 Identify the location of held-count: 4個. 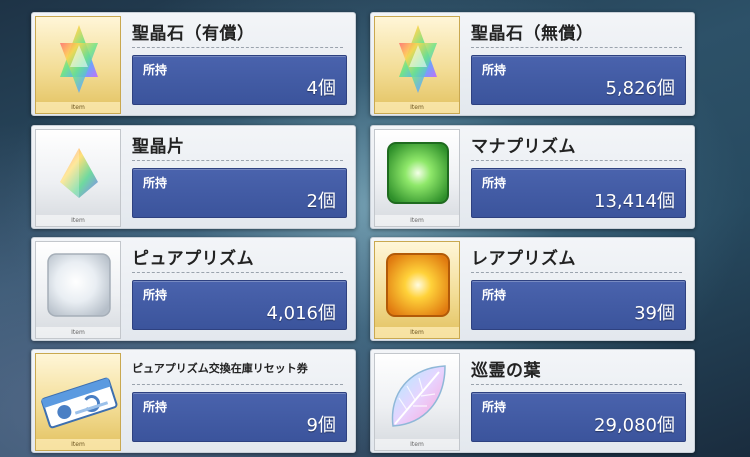
(321, 88).